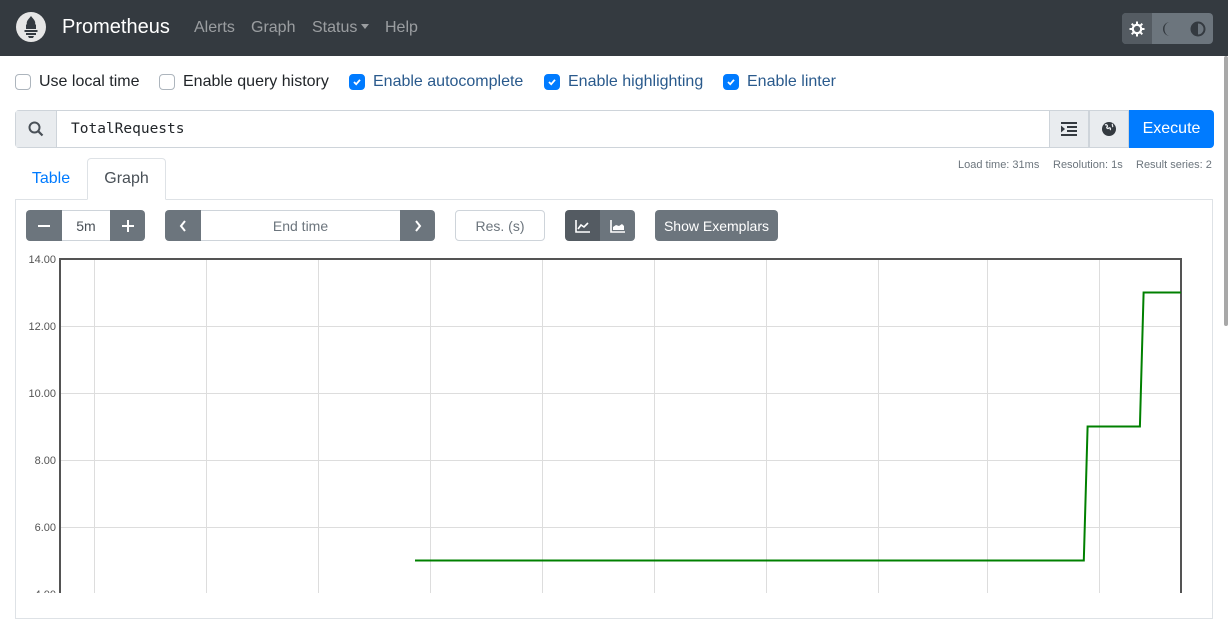 The image size is (1228, 619). What do you see at coordinates (42, 327) in the screenshot?
I see `y-tick-label: 12.00` at bounding box center [42, 327].